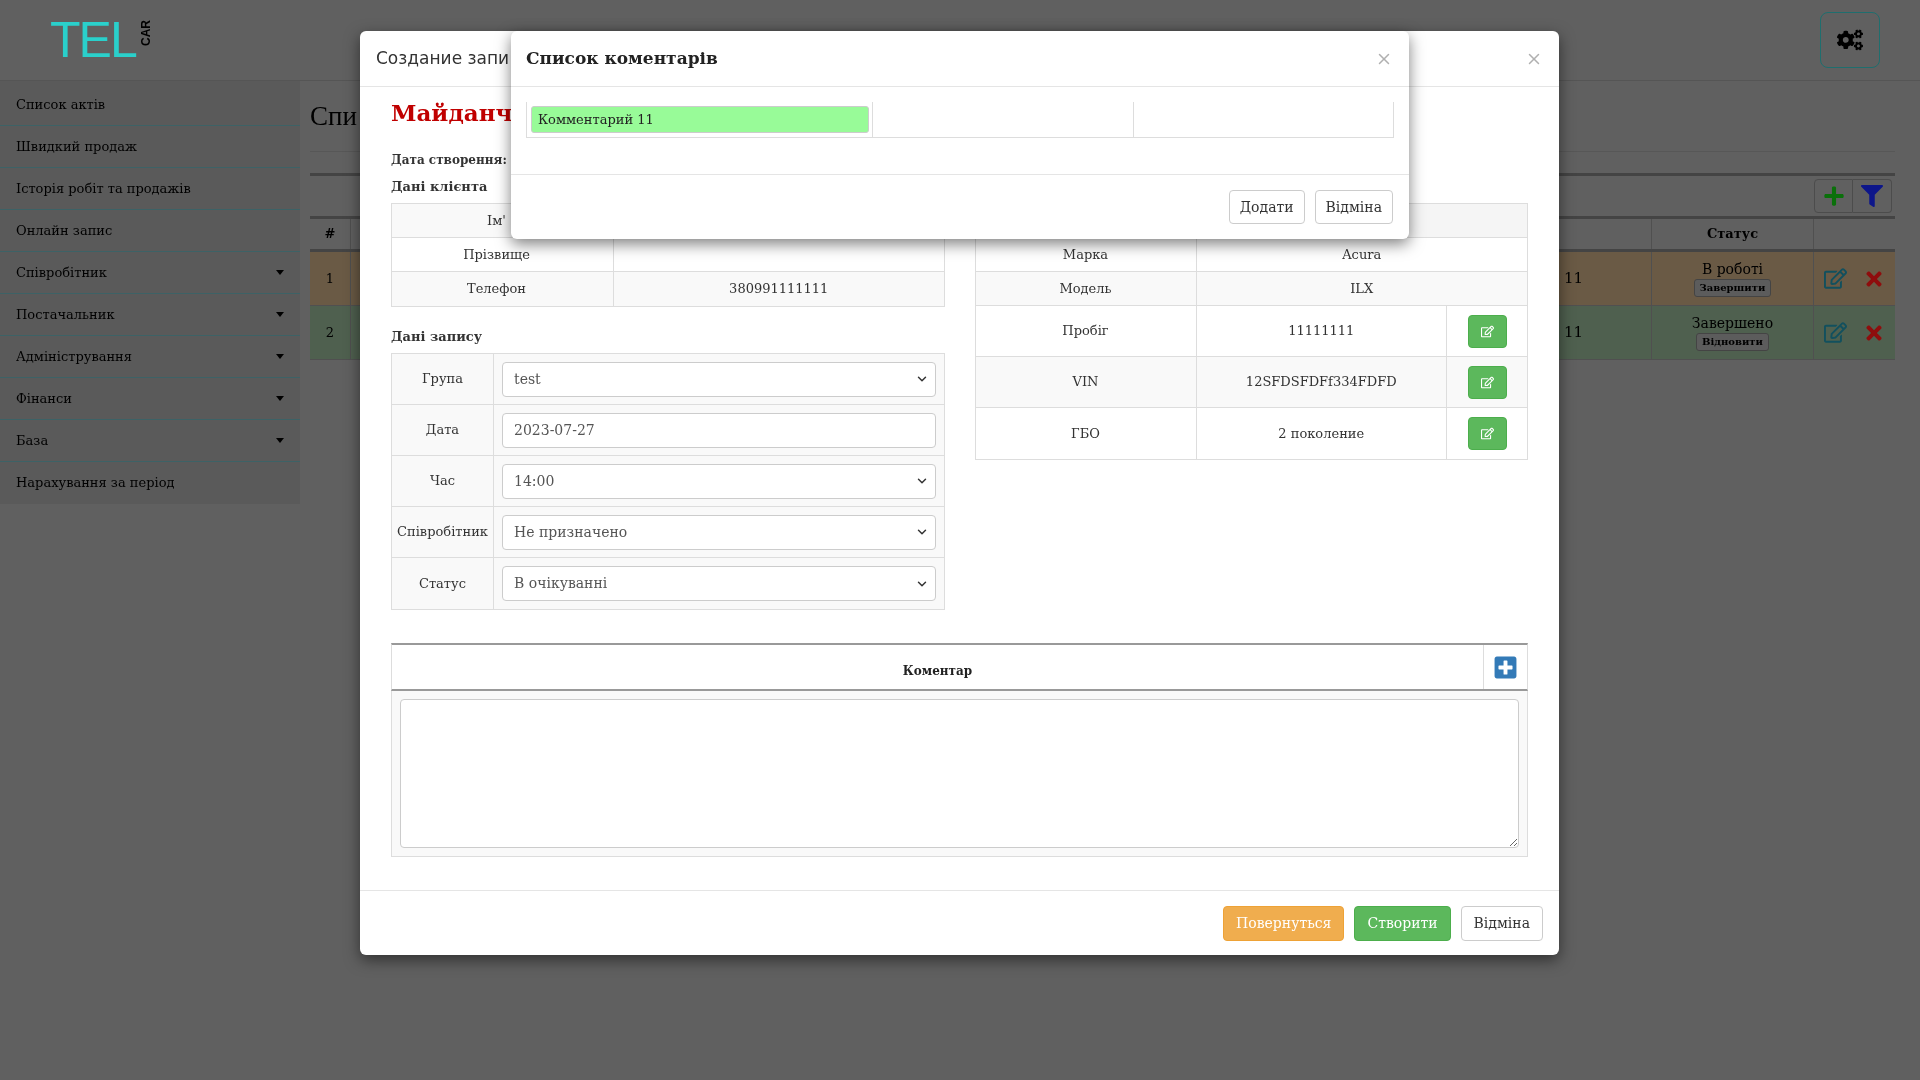 This screenshot has height=1080, width=1920. What do you see at coordinates (496, 289) in the screenshot?
I see `row-label: Телефон` at bounding box center [496, 289].